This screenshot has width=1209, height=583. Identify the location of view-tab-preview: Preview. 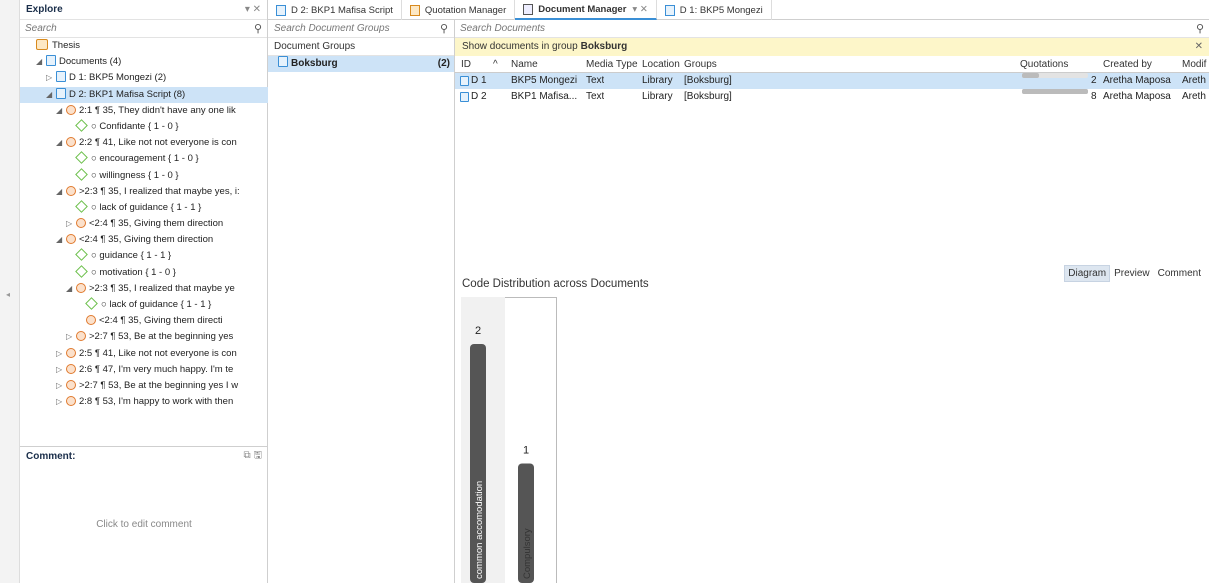
(1132, 273).